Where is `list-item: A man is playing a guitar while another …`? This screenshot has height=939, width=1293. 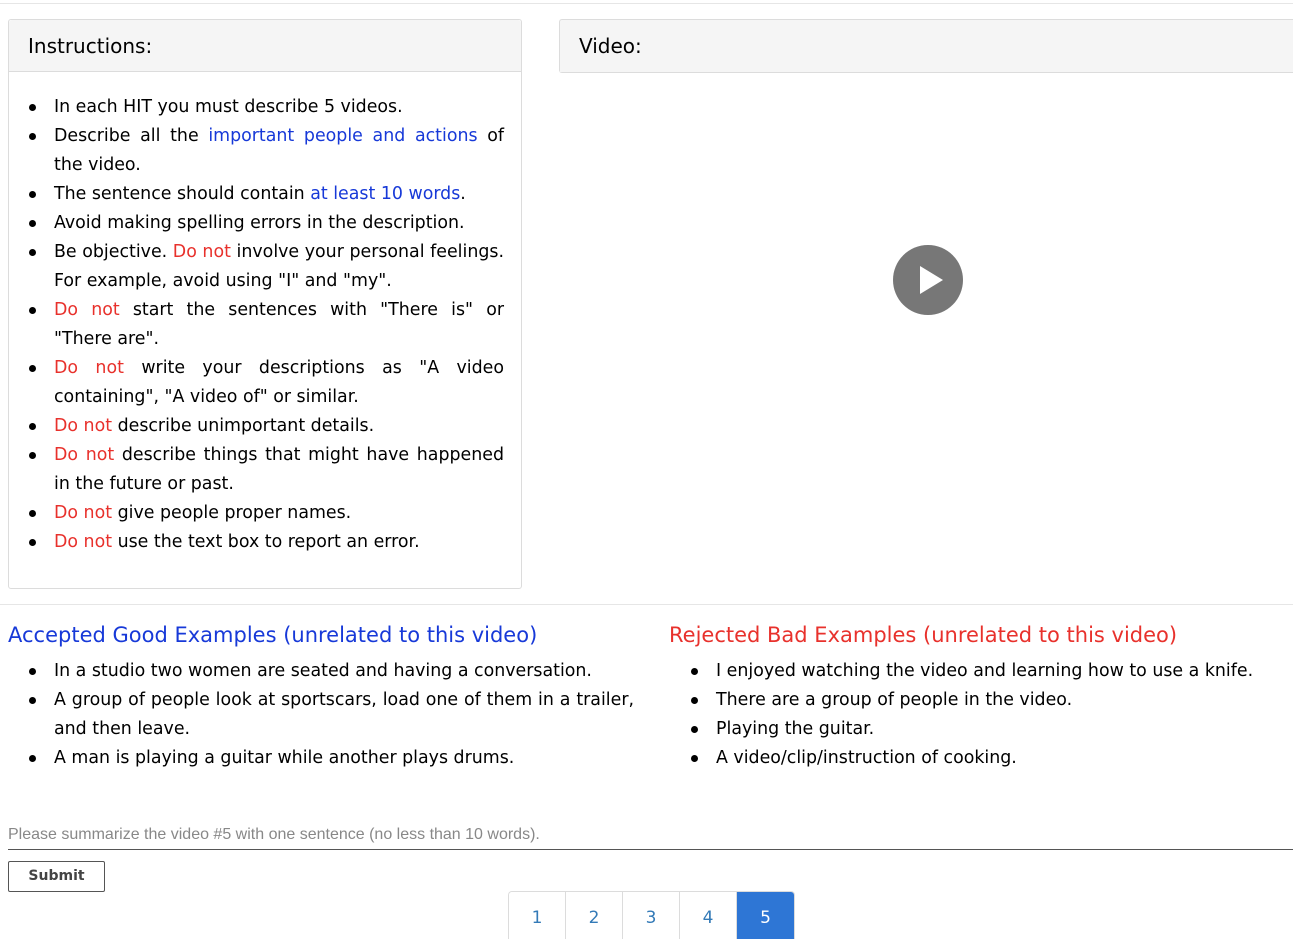
list-item: A man is playing a guitar while another … is located at coordinates (331, 758).